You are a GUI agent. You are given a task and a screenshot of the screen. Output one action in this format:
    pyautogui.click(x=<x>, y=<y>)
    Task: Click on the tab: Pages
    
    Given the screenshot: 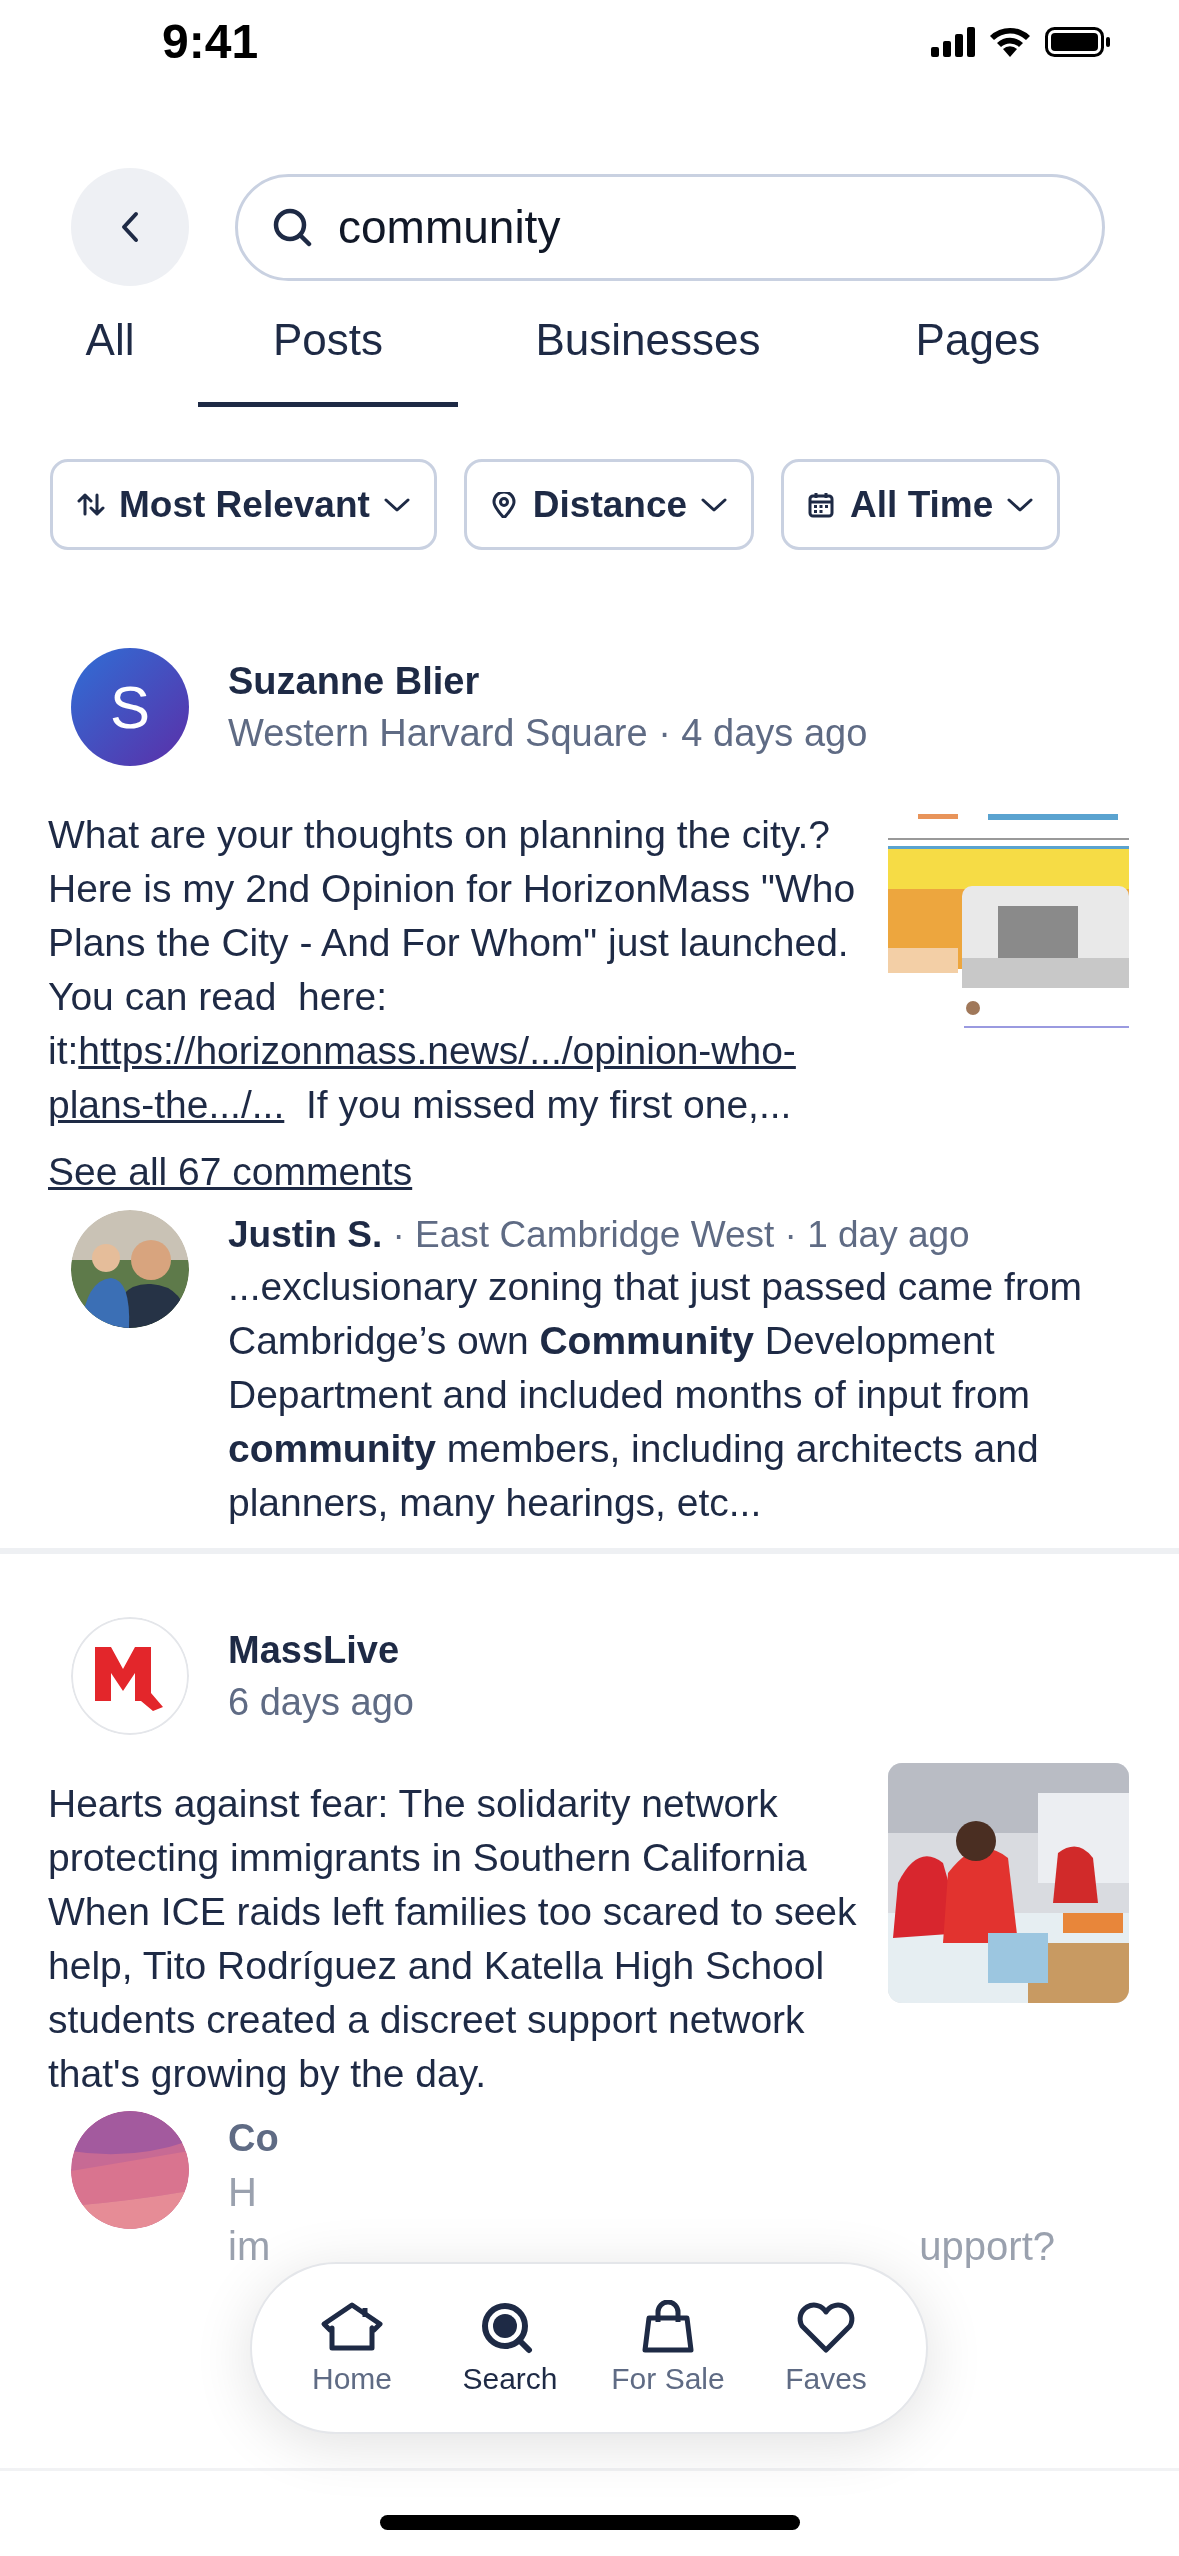 What is the action you would take?
    pyautogui.click(x=978, y=347)
    